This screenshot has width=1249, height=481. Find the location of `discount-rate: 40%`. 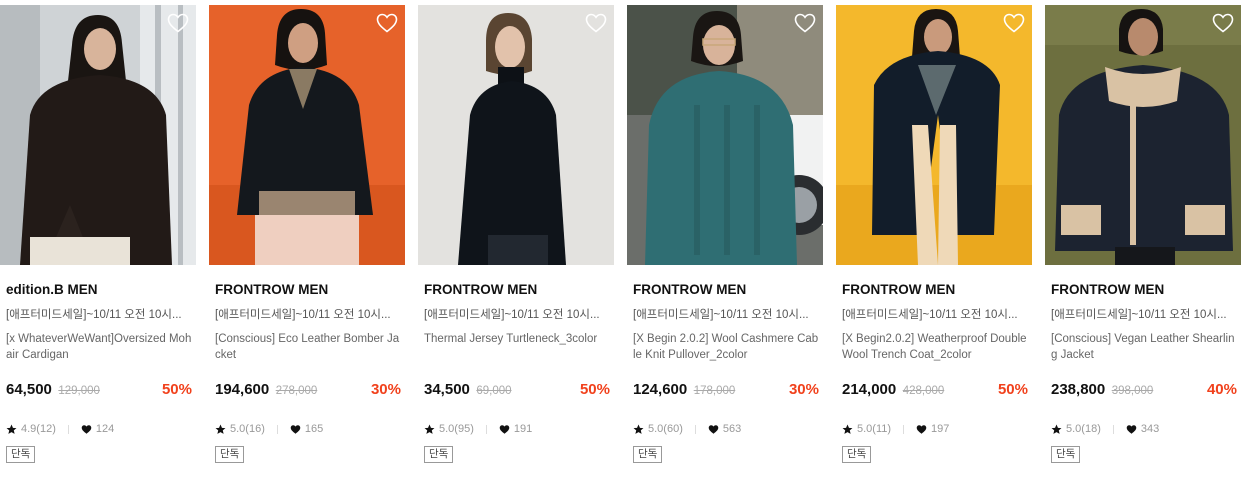

discount-rate: 40% is located at coordinates (1221, 389).